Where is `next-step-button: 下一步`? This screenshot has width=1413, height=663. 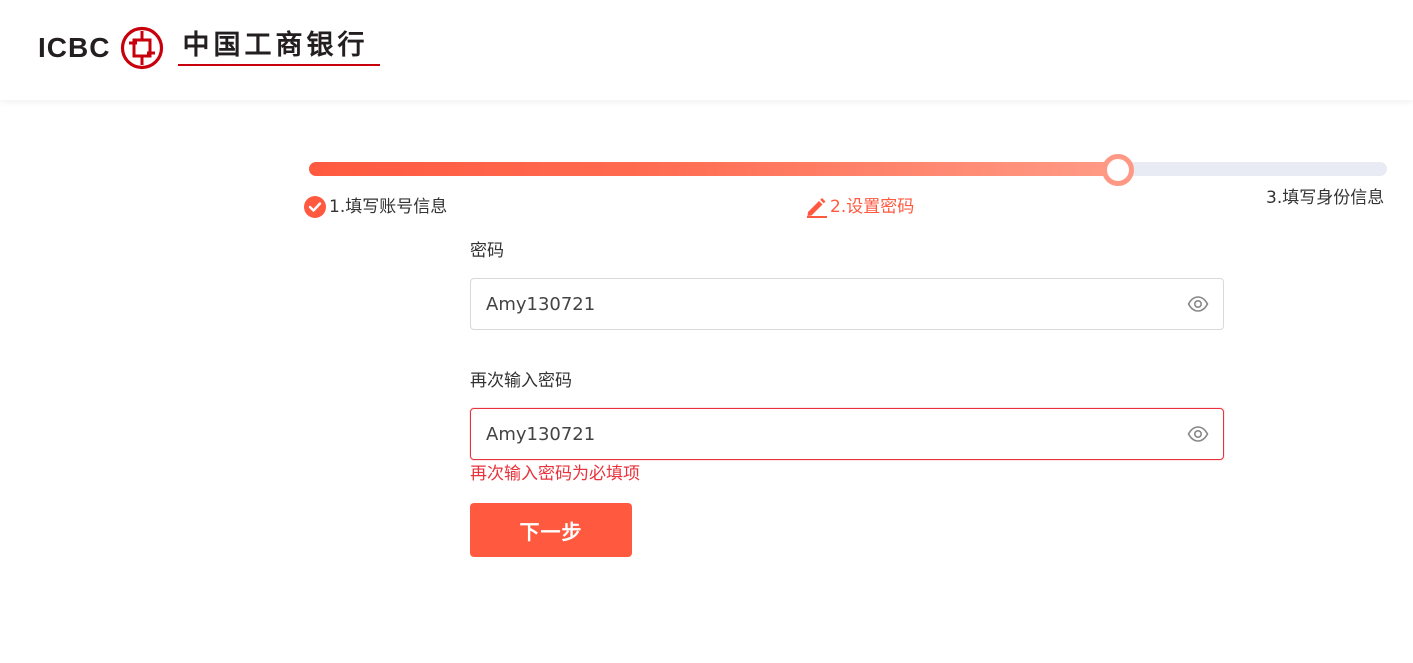
next-step-button: 下一步 is located at coordinates (551, 530).